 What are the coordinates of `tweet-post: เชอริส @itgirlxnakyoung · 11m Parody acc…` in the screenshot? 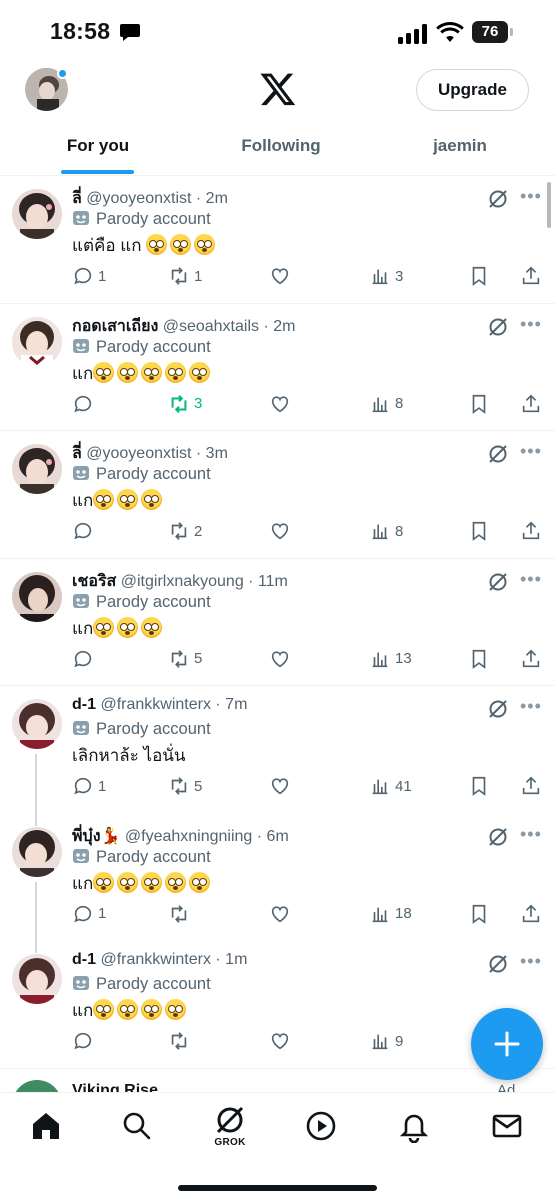 It's located at (277, 622).